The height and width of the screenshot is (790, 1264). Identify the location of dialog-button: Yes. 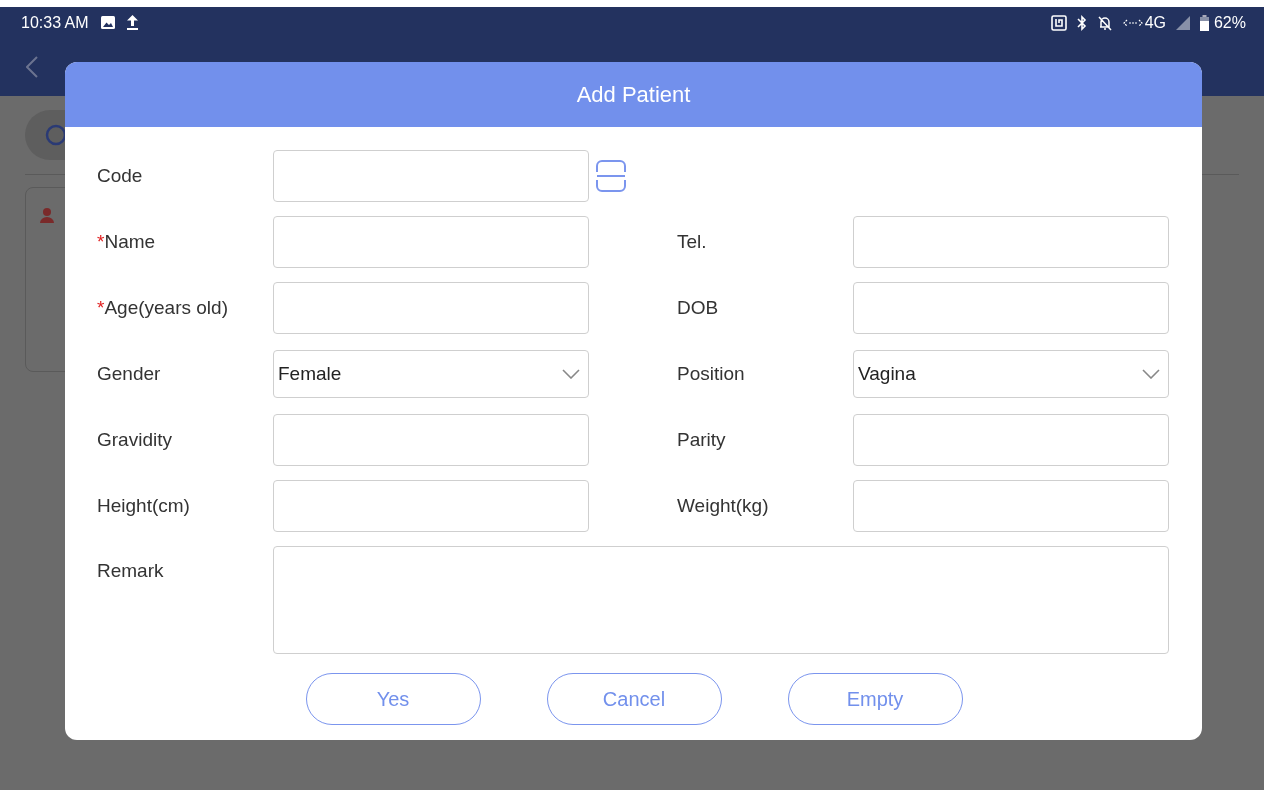
(393, 699).